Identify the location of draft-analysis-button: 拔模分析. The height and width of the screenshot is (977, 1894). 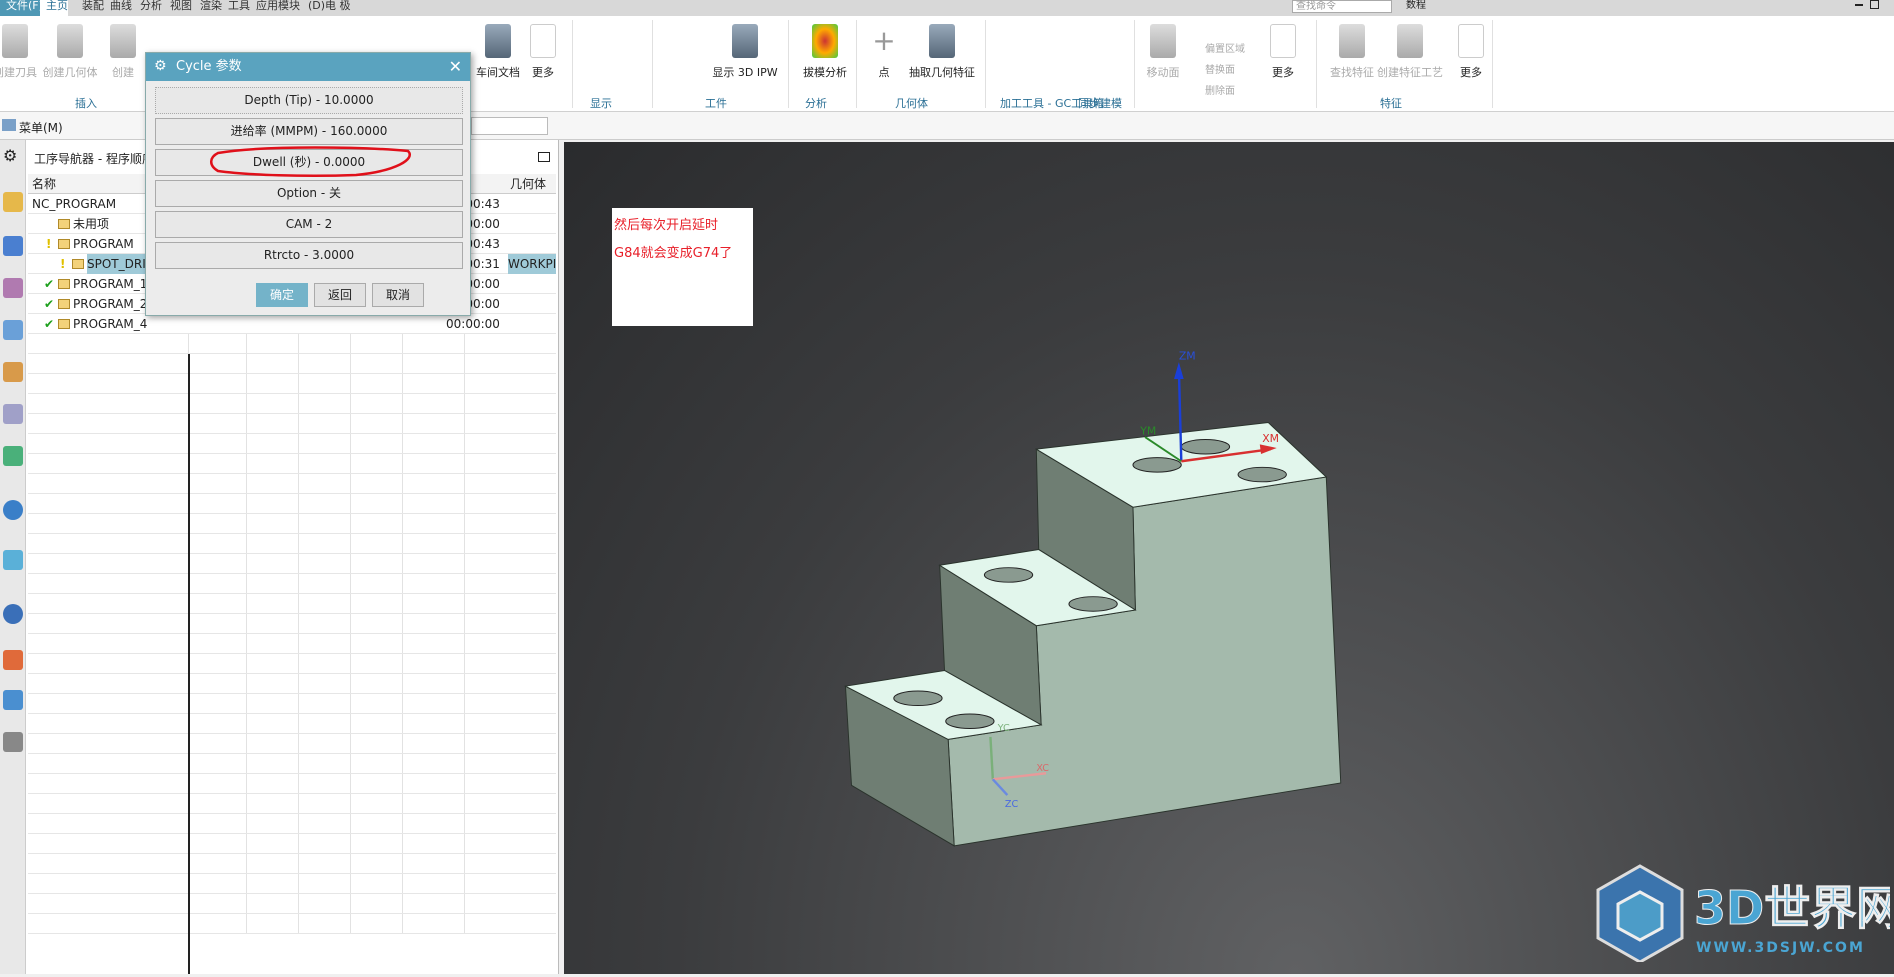
(825, 52).